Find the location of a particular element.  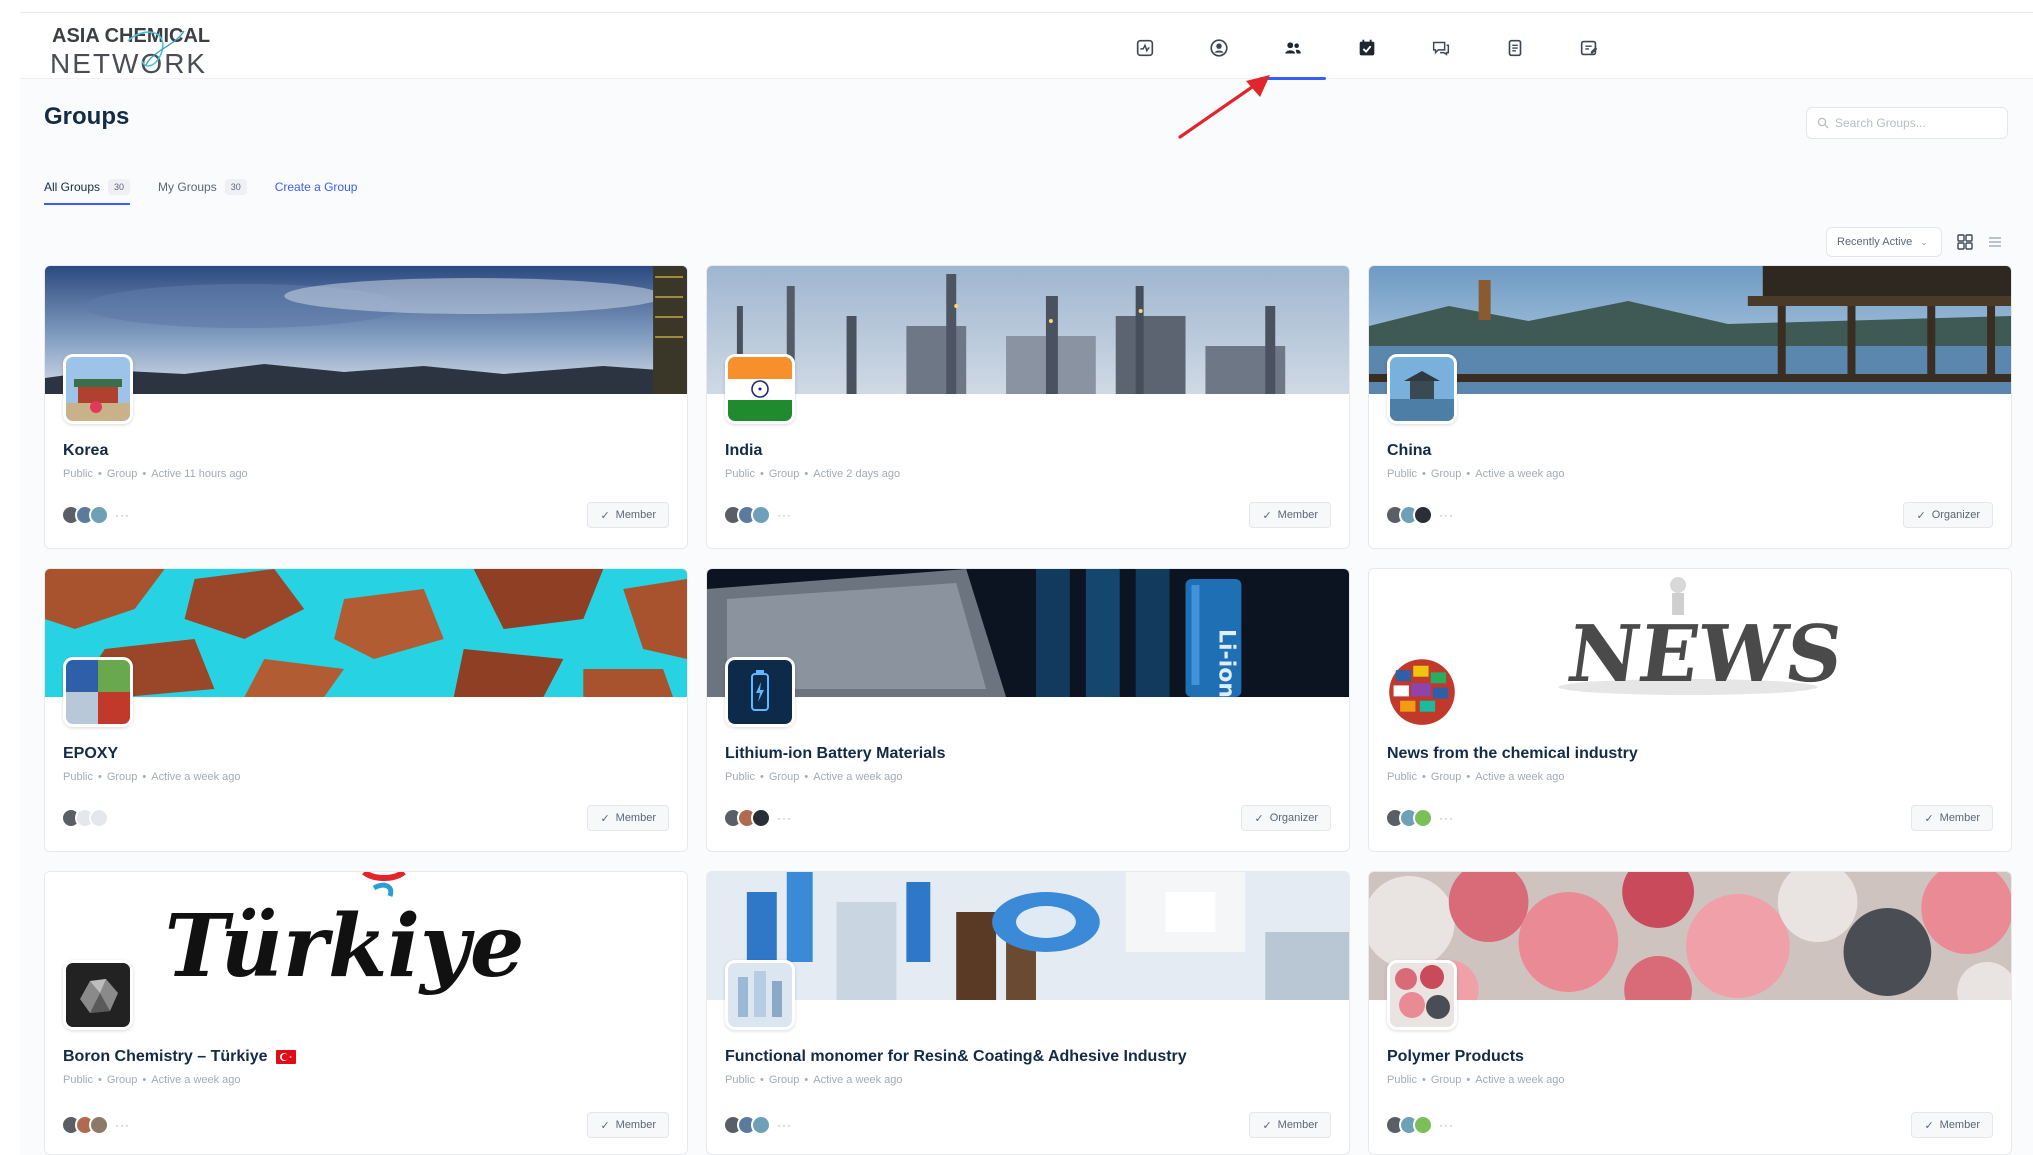

group-meta: Public • Group • Active 2 days ago is located at coordinates (812, 474).